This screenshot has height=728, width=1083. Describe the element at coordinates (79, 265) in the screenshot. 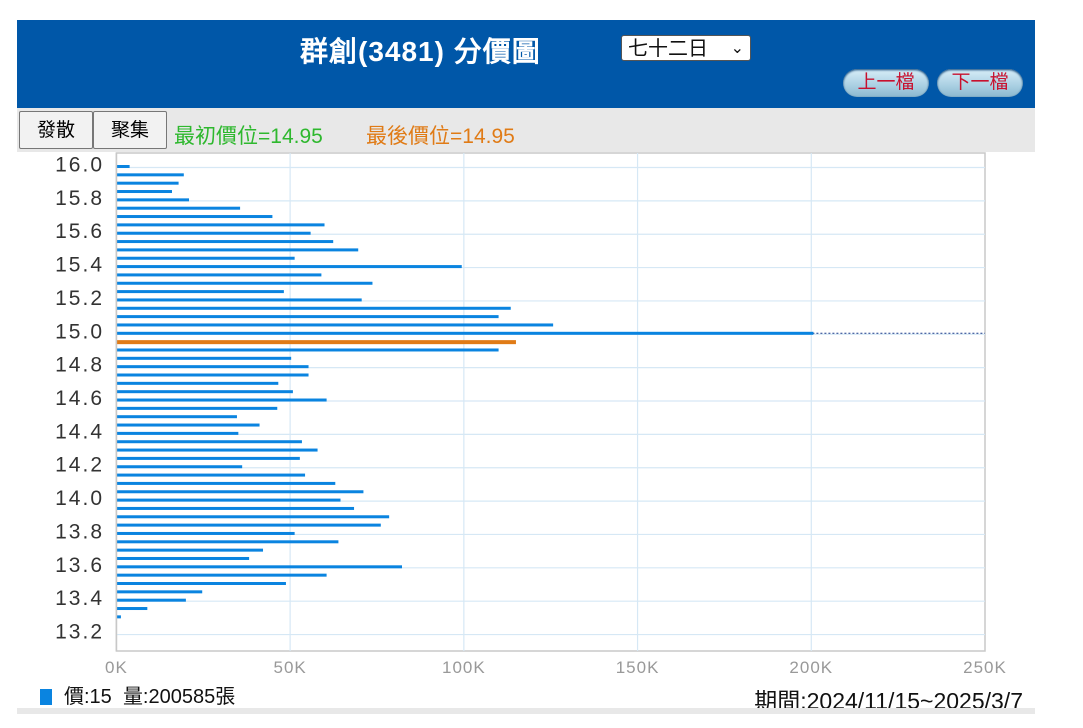

I see `y-tick-label: 15.4` at that location.